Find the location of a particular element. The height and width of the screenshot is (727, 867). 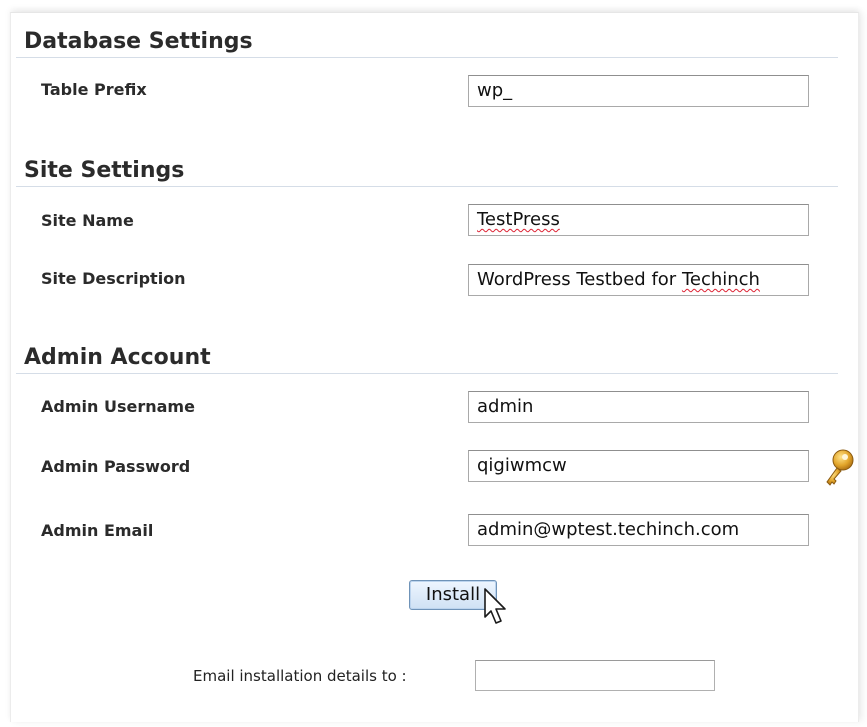

email-details-input is located at coordinates (595, 675).